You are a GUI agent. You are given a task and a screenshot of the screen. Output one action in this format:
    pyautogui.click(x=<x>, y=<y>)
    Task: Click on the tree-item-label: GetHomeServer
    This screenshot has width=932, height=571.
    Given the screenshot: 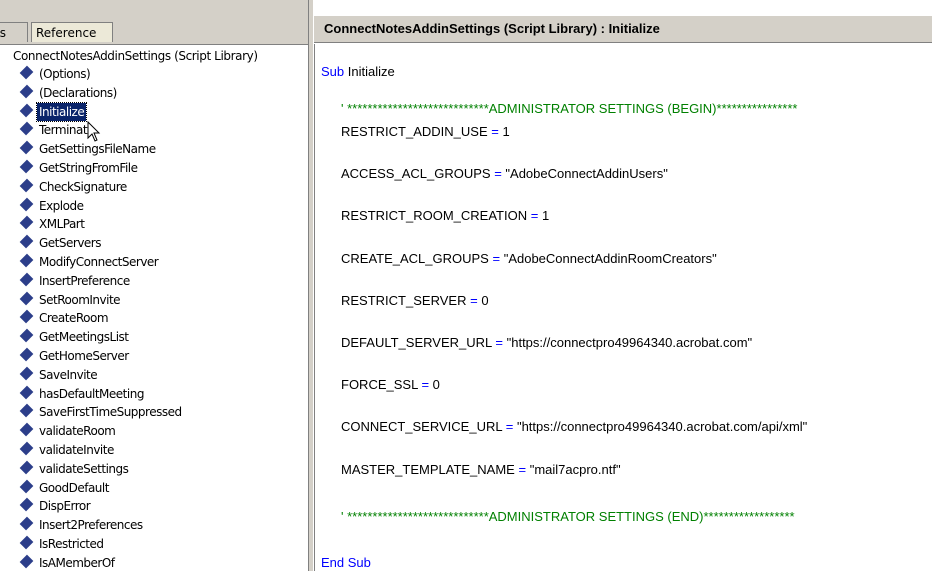 What is the action you would take?
    pyautogui.click(x=84, y=356)
    